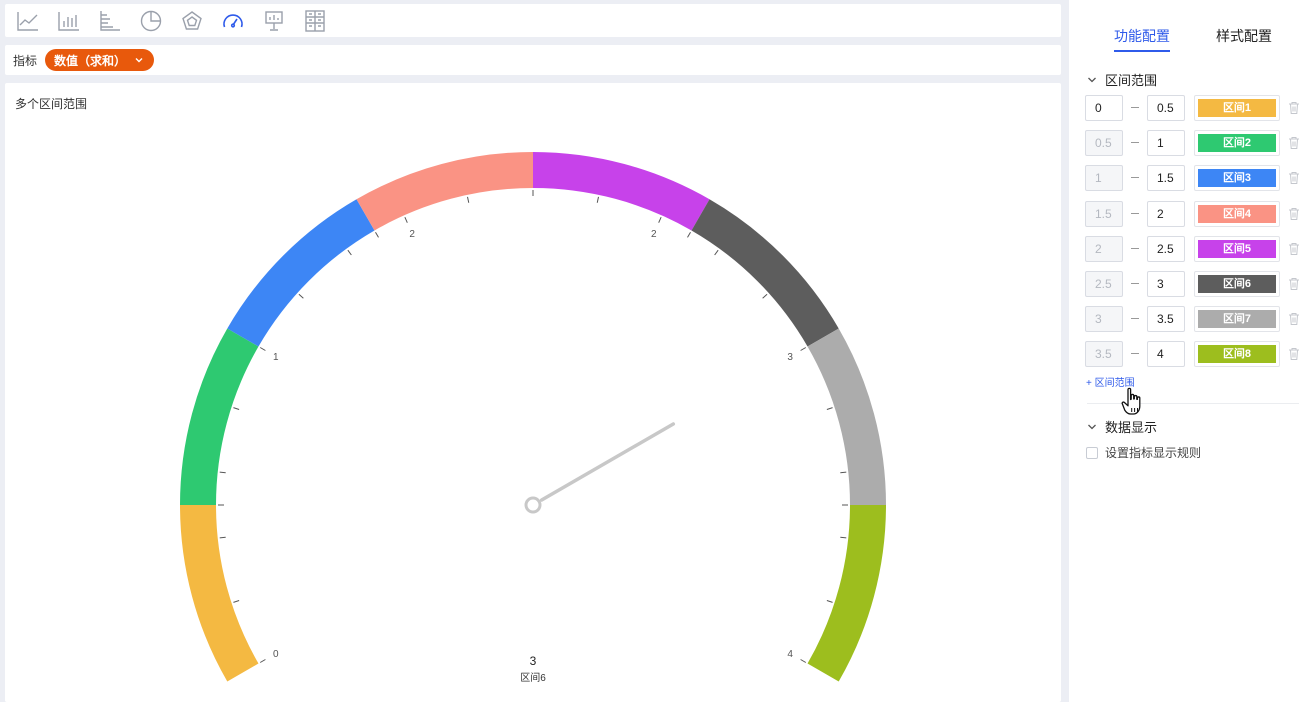 The image size is (1306, 702). I want to click on map-board-icon, so click(274, 21).